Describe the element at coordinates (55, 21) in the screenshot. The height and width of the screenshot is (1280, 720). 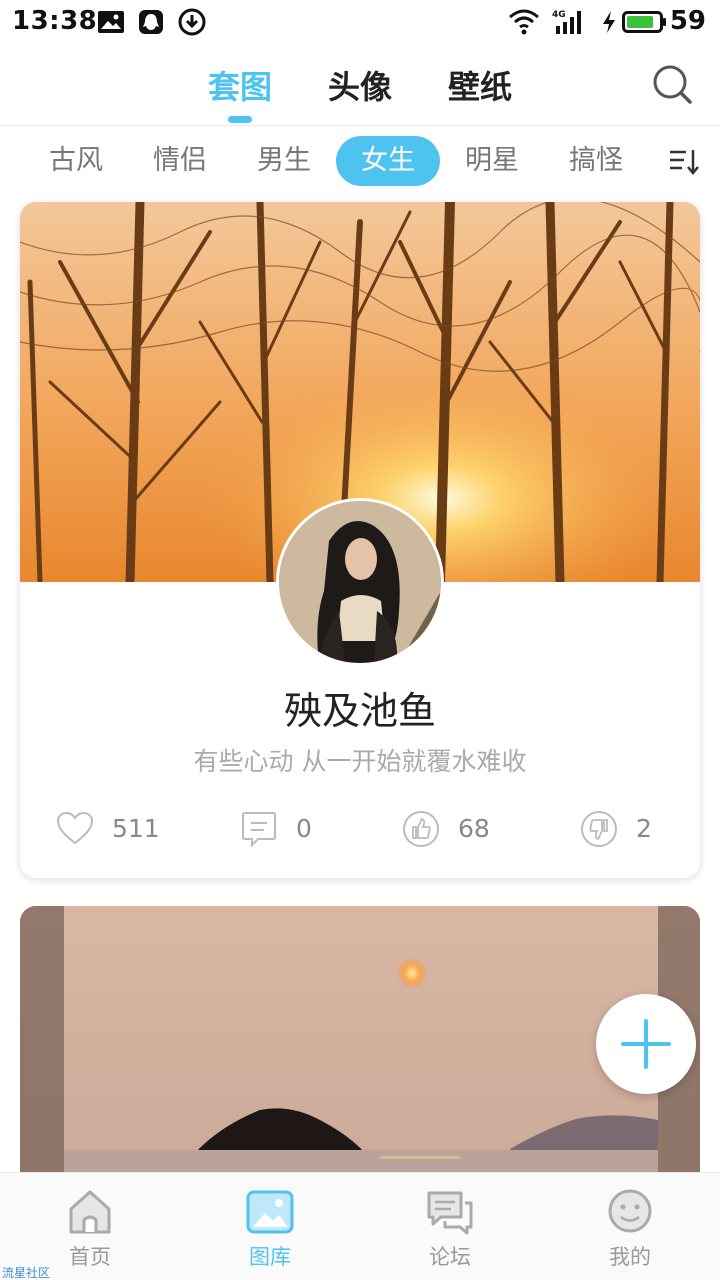
I see `status-time: 13:38` at that location.